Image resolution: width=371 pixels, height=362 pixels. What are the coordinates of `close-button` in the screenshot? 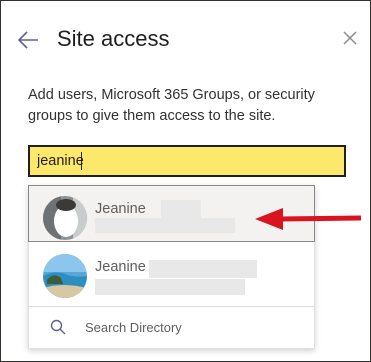 It's located at (350, 38).